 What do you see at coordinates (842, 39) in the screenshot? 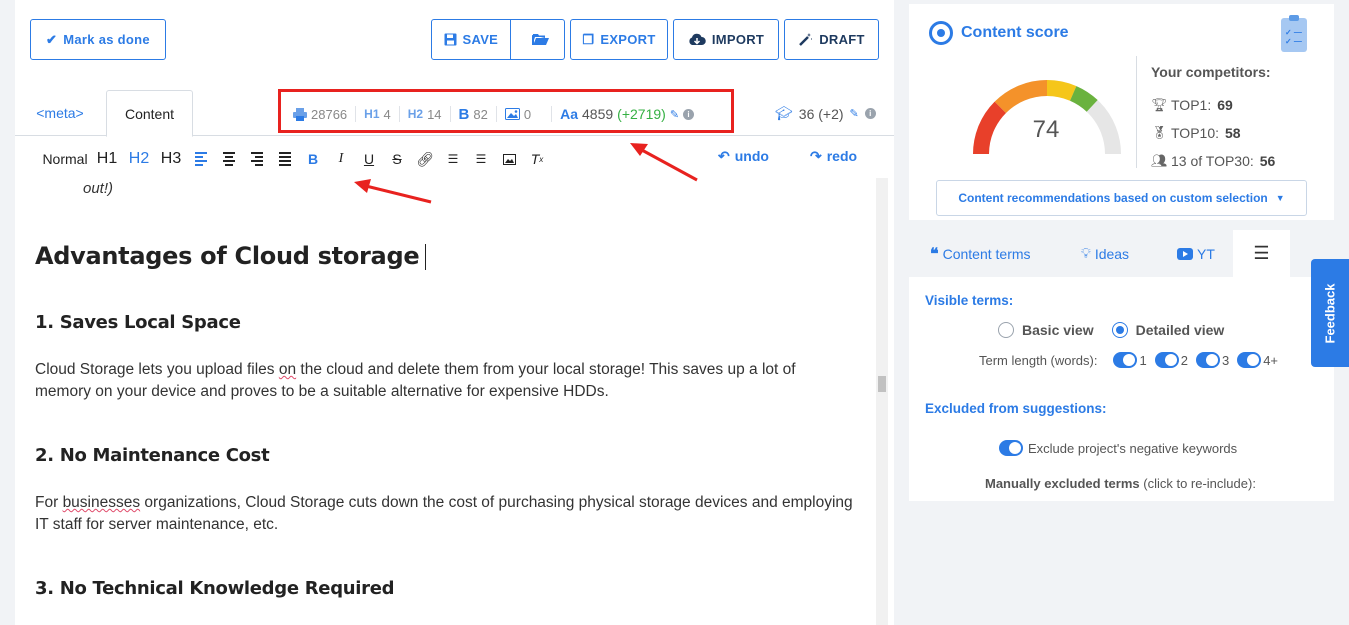
I see `draft-label: DRAFT` at bounding box center [842, 39].